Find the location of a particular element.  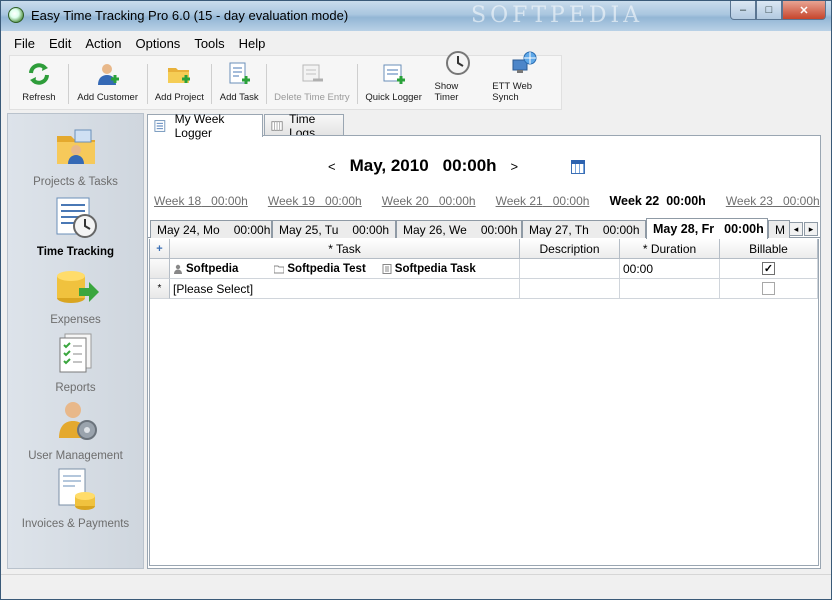

menu-edit: Edit is located at coordinates (60, 43).